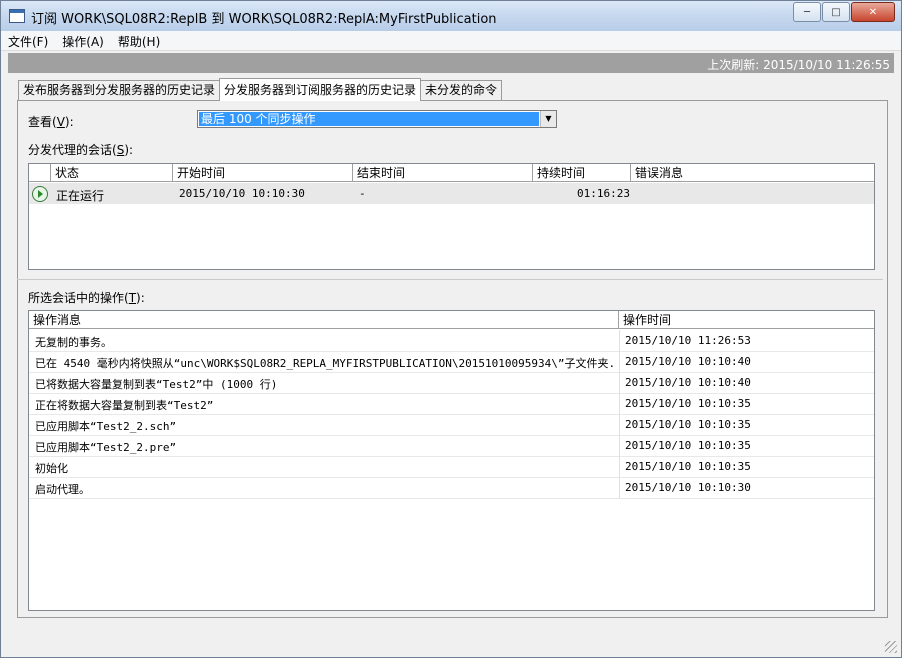  Describe the element at coordinates (451, 340) in the screenshot. I see `table-row: 无复制的事务。 2015/10/10 11:26:53` at that location.